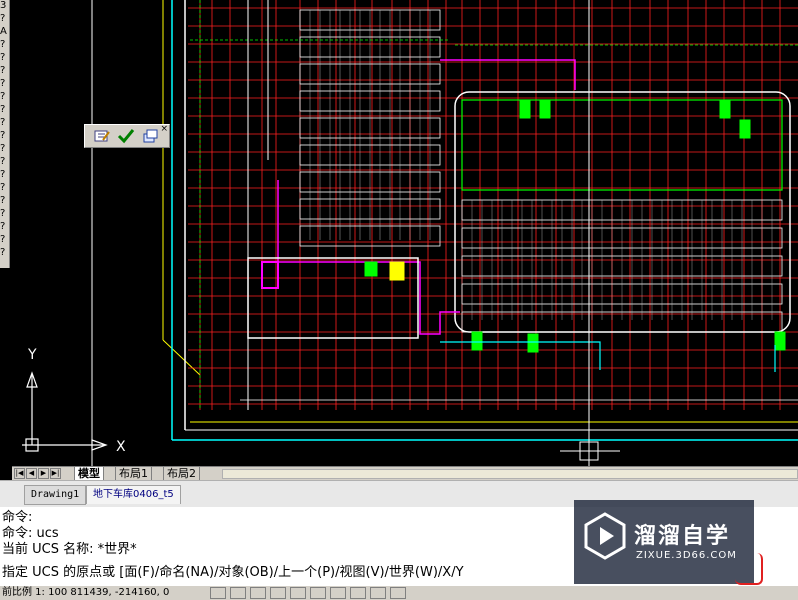 The height and width of the screenshot is (600, 798). I want to click on lwt-toggle-icon, so click(378, 593).